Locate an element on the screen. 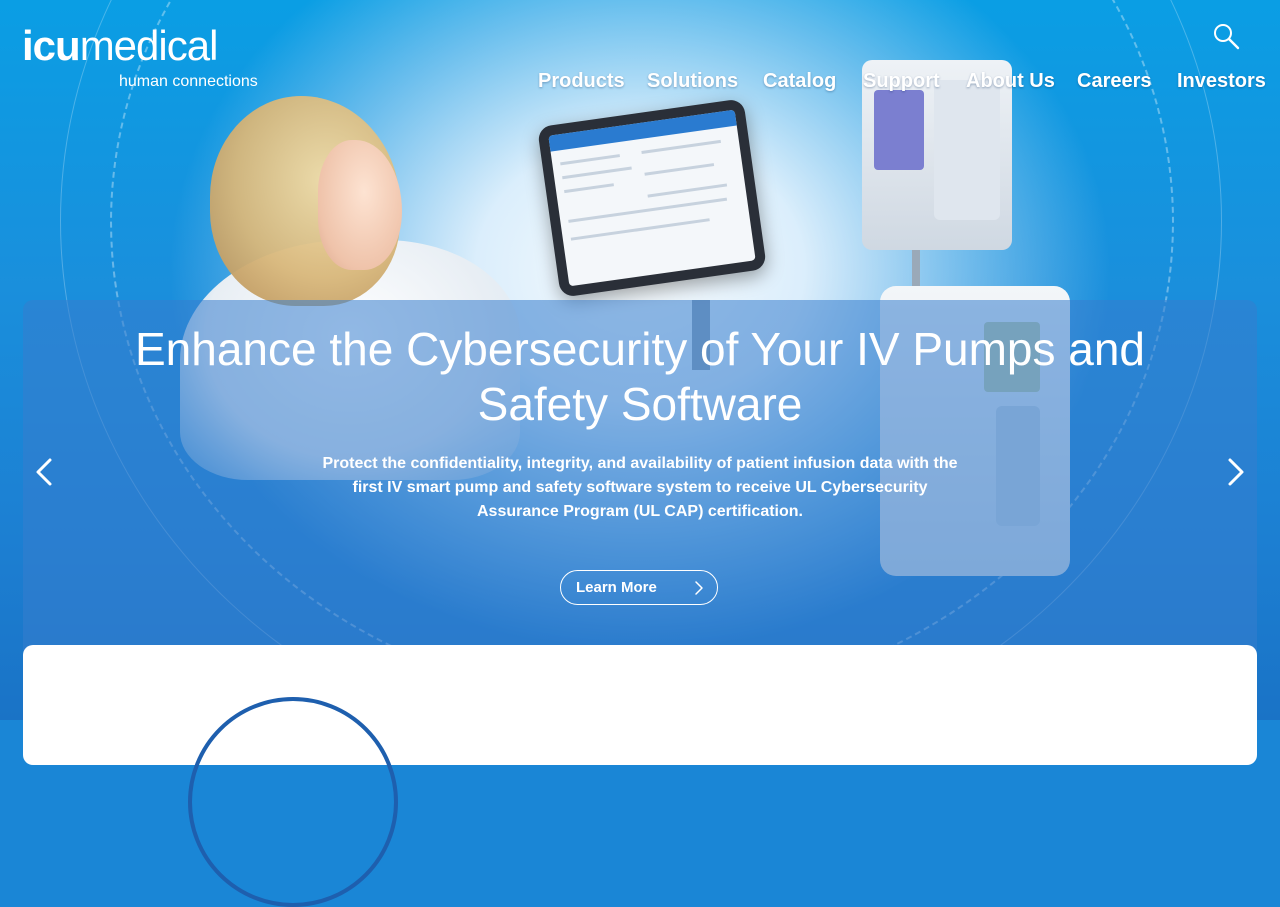 Image resolution: width=1280 pixels, height=907 pixels. pump-pole is located at coordinates (916, 270).